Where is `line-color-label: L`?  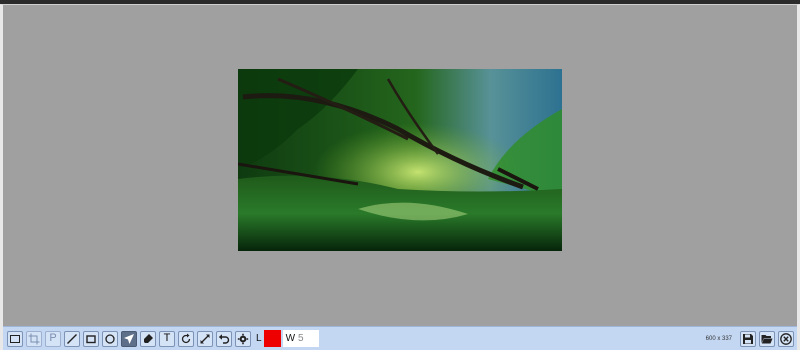
line-color-label: L is located at coordinates (259, 338).